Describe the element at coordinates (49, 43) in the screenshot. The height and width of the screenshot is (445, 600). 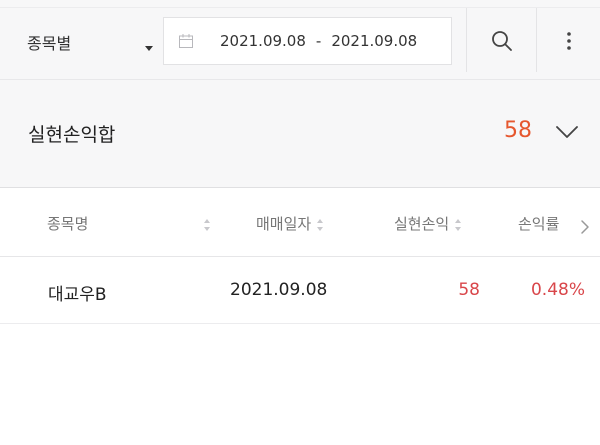
I see `category-filter-label: 종목별` at that location.